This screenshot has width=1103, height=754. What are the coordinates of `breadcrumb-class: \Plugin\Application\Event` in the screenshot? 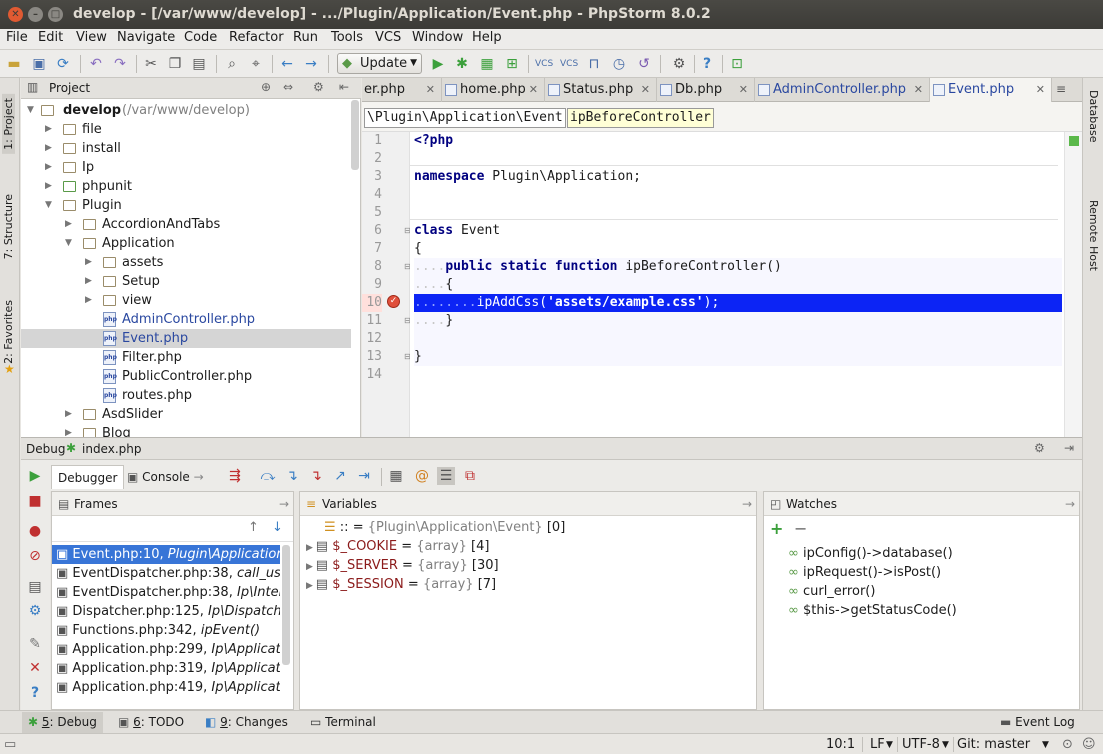 It's located at (465, 118).